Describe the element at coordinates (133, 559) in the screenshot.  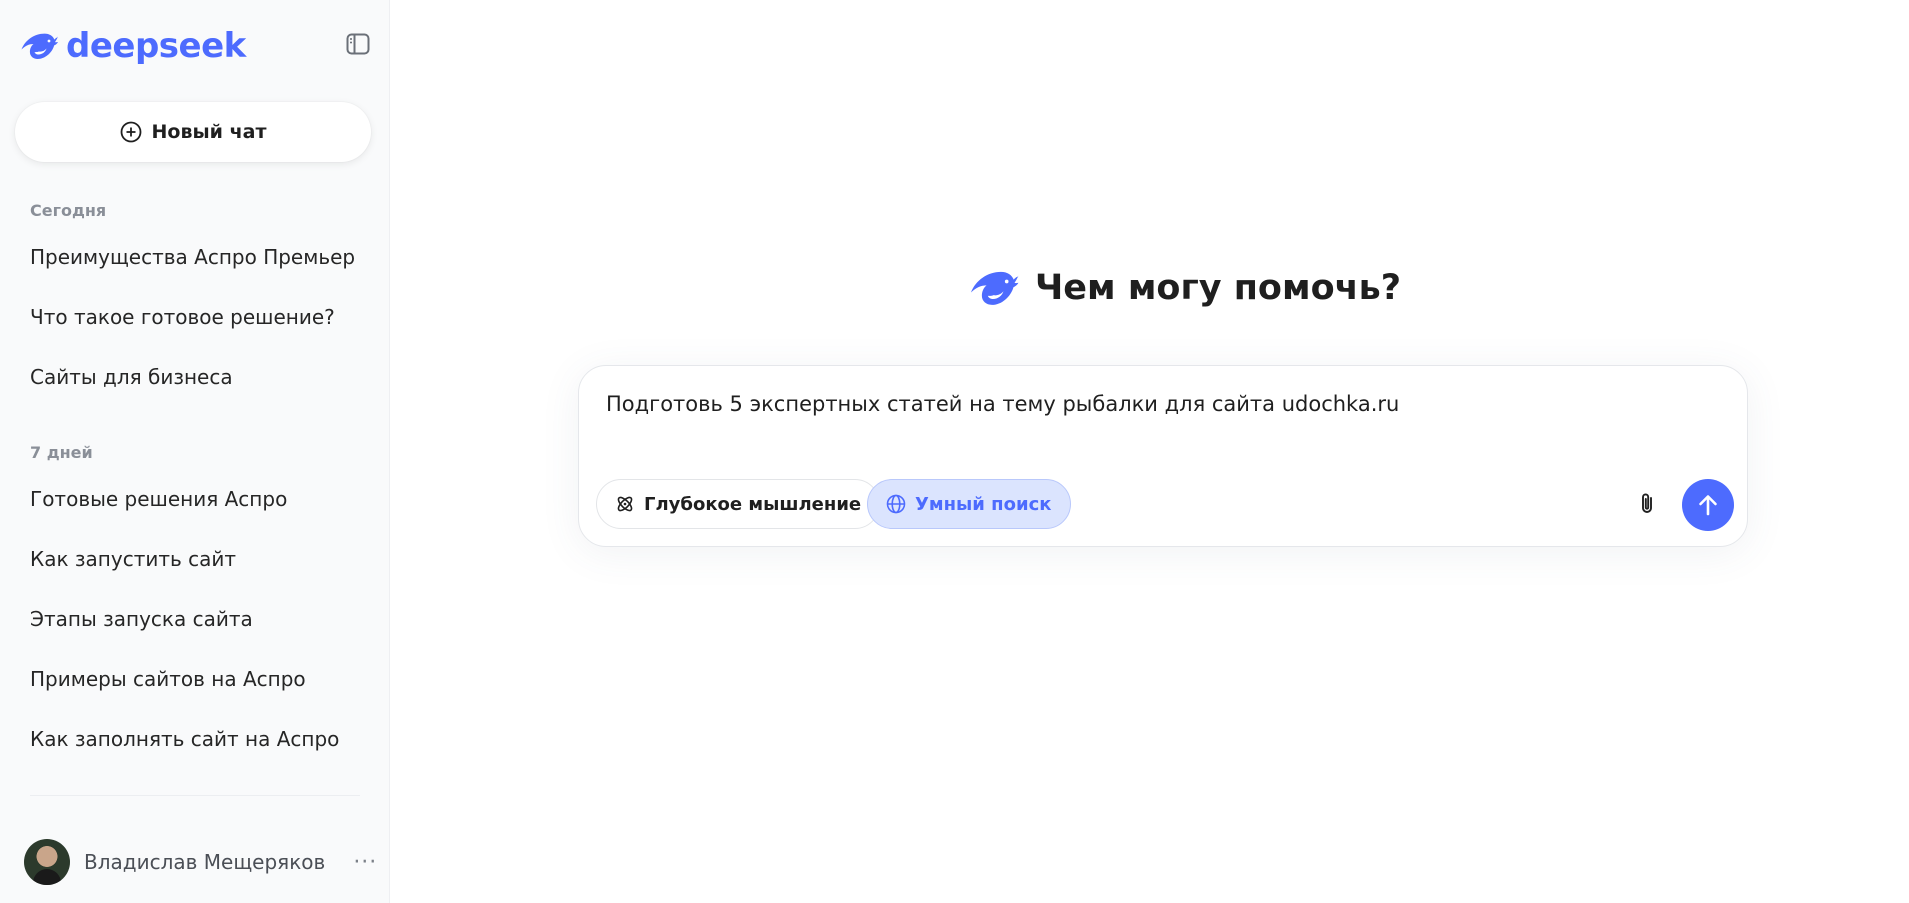
I see `chat-item: Как запустить сайт` at that location.